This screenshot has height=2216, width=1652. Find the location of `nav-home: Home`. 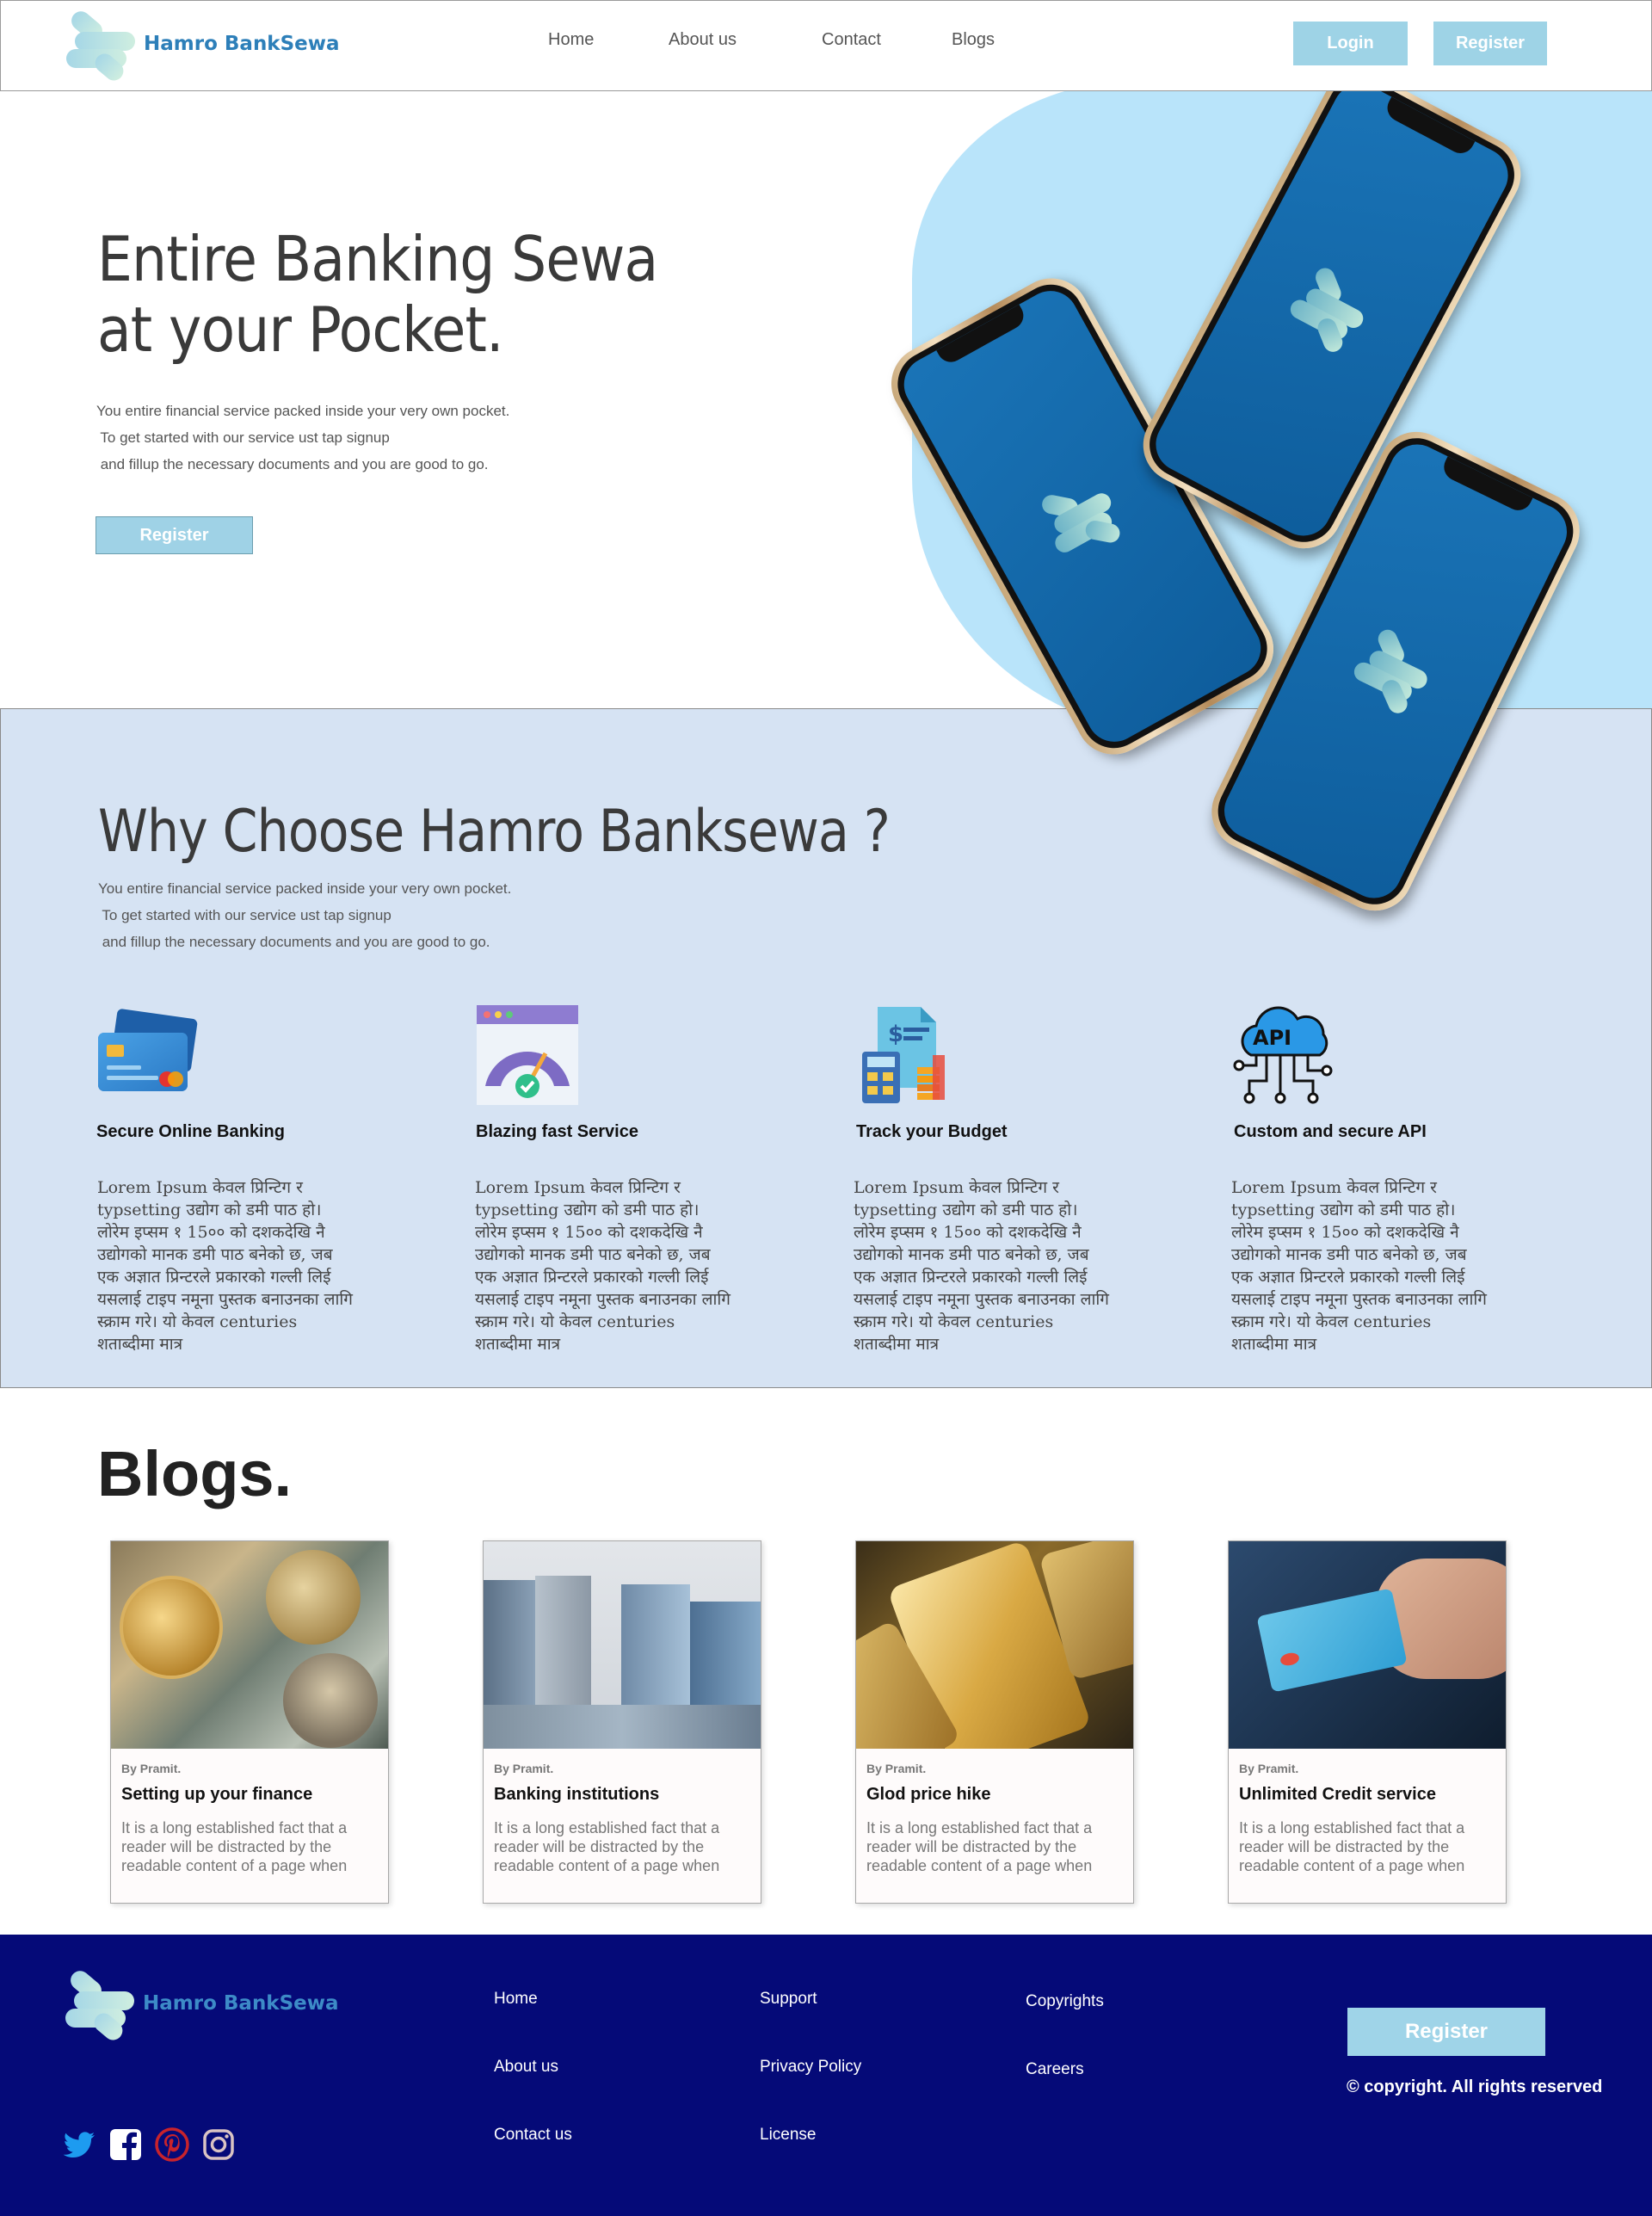

nav-home: Home is located at coordinates (571, 40).